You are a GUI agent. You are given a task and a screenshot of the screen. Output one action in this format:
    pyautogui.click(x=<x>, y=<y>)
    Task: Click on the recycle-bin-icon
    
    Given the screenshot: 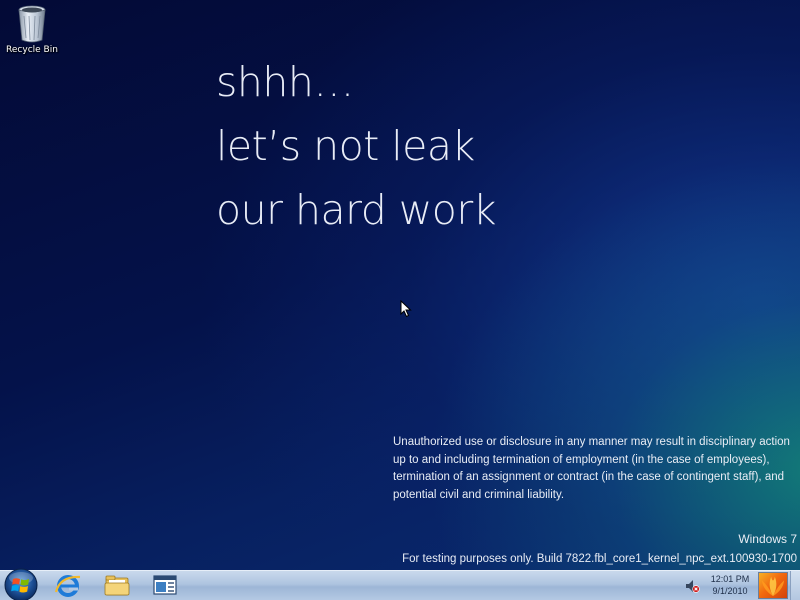 What is the action you would take?
    pyautogui.click(x=32, y=24)
    